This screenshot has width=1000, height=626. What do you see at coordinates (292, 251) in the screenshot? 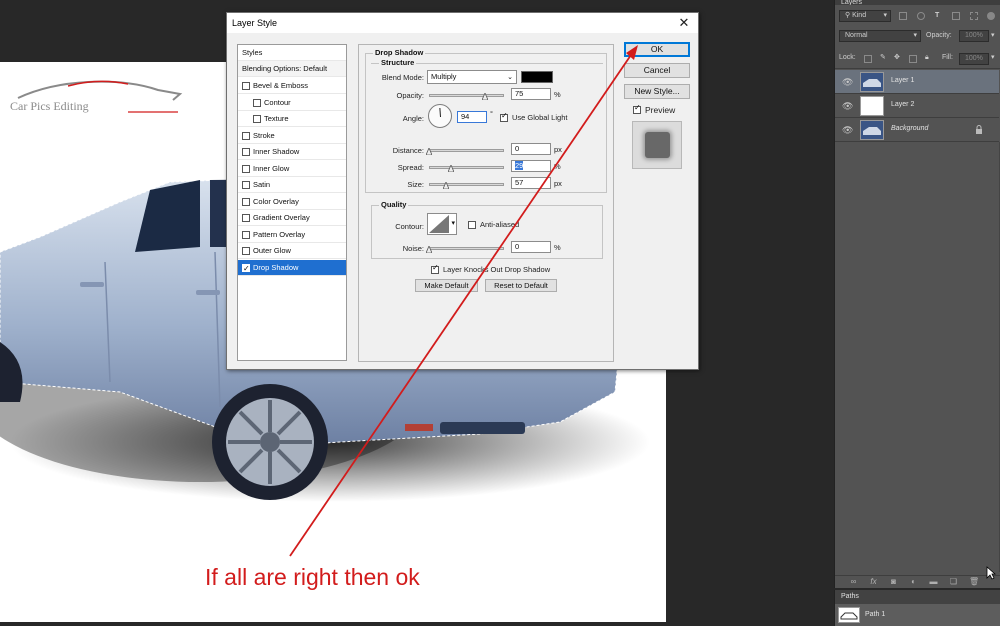
I see `style-item-outer-glow: Outer Glow` at bounding box center [292, 251].